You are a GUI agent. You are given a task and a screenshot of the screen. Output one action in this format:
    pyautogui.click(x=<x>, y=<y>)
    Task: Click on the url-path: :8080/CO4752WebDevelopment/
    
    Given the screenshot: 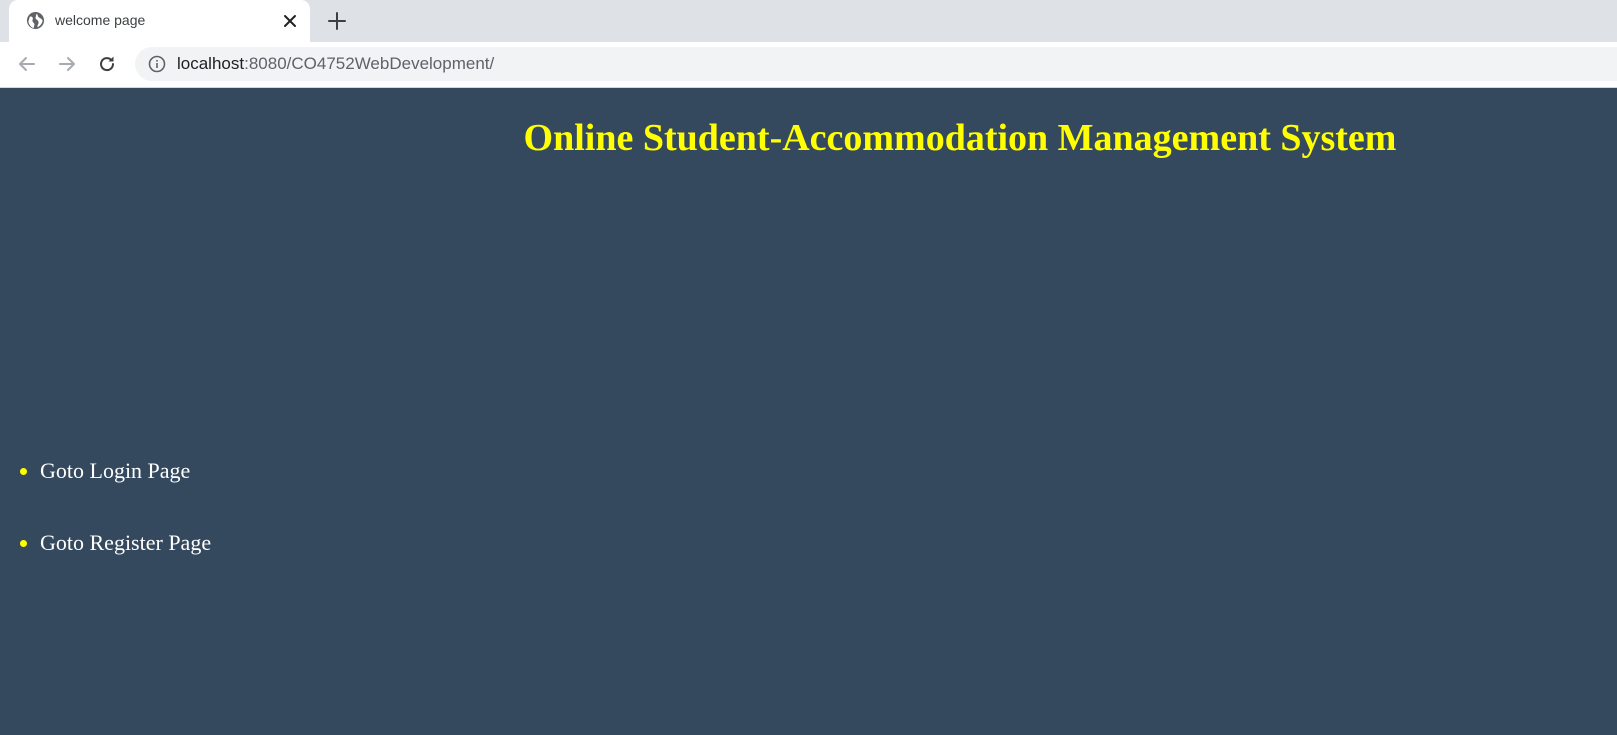 What is the action you would take?
    pyautogui.click(x=369, y=63)
    